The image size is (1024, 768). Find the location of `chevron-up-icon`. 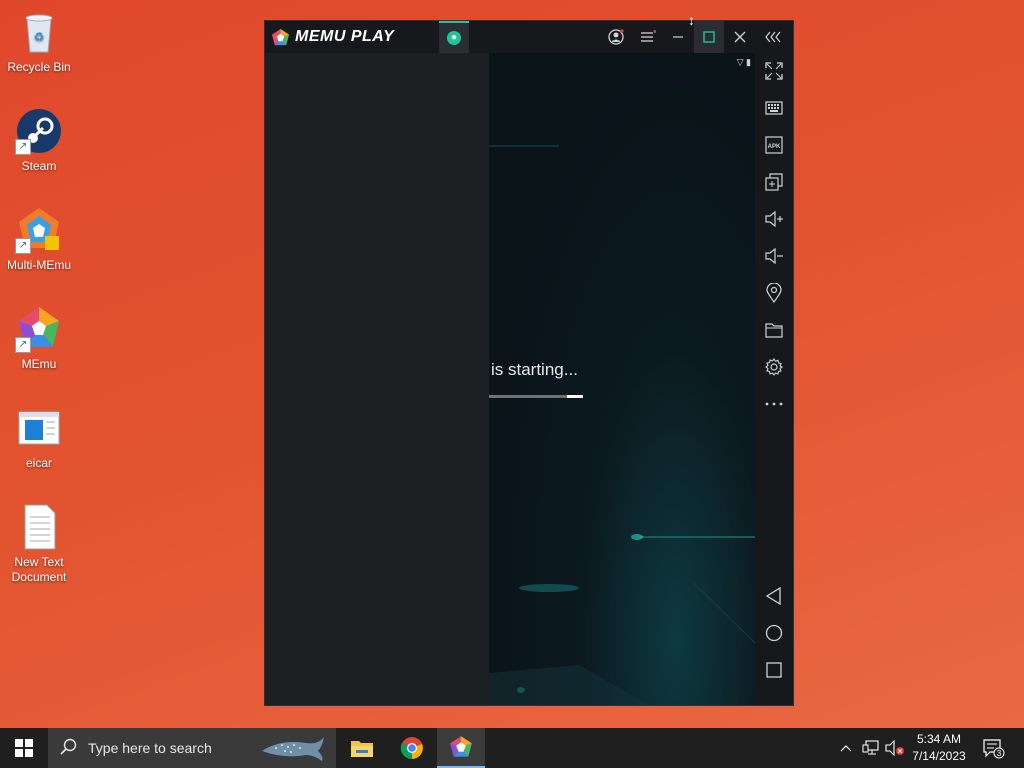

chevron-up-icon is located at coordinates (846, 748).